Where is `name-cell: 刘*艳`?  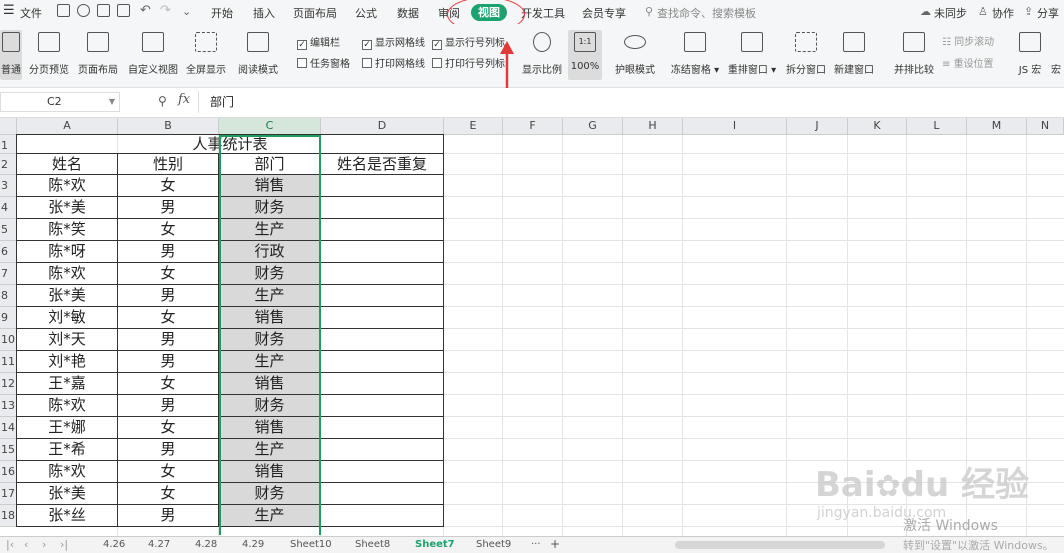
name-cell: 刘*艳 is located at coordinates (67, 361).